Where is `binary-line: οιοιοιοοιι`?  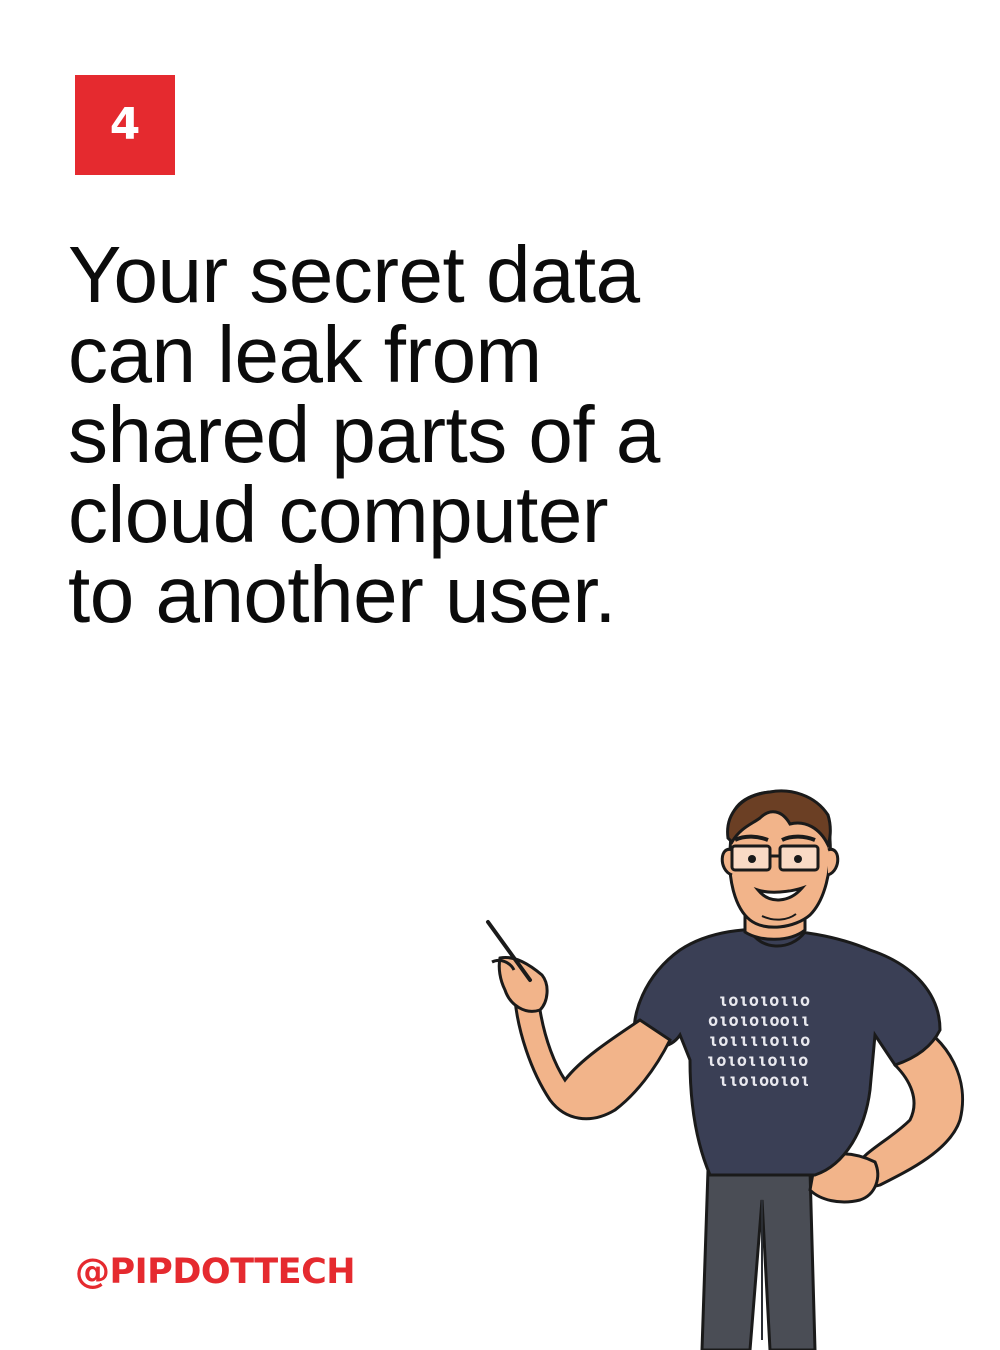
binary-line: οιοιοιοοιι is located at coordinates (759, 1021).